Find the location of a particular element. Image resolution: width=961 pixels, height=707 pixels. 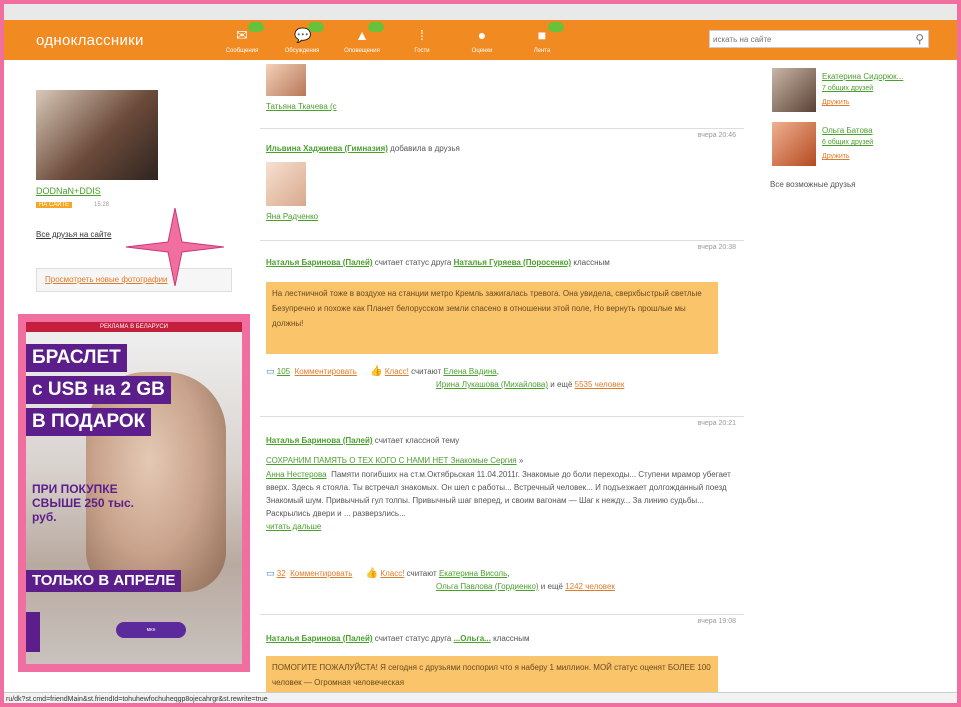

comment-count: 105 is located at coordinates (283, 371).